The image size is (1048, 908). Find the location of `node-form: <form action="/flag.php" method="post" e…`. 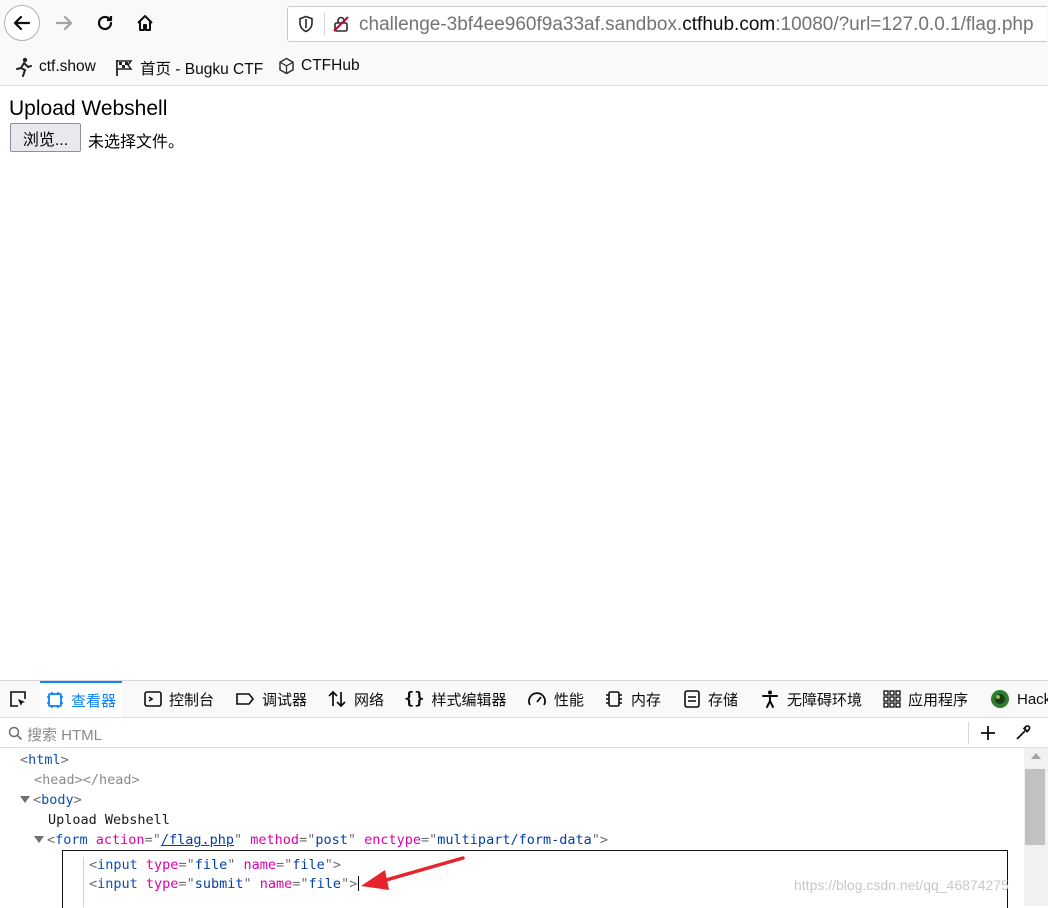

node-form: <form action="/flag.php" method="post" e… is located at coordinates (321, 840).